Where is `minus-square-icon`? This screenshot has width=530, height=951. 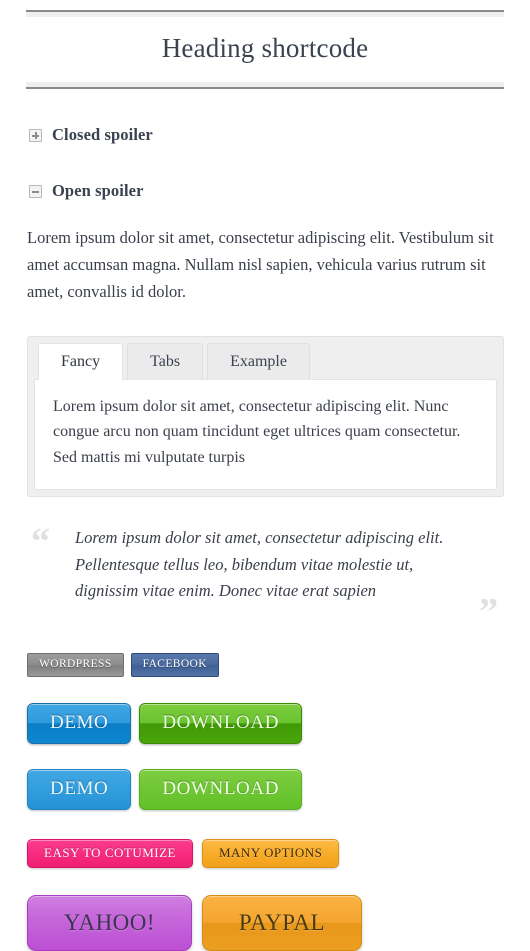 minus-square-icon is located at coordinates (35, 191).